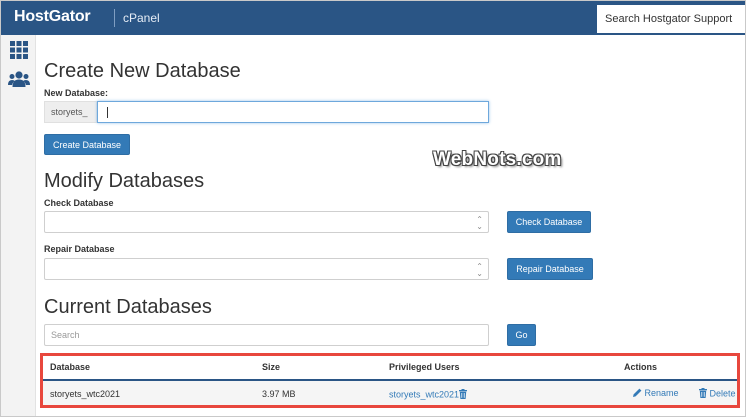 This screenshot has width=746, height=417. Describe the element at coordinates (114, 18) in the screenshot. I see `brand-divider` at that location.